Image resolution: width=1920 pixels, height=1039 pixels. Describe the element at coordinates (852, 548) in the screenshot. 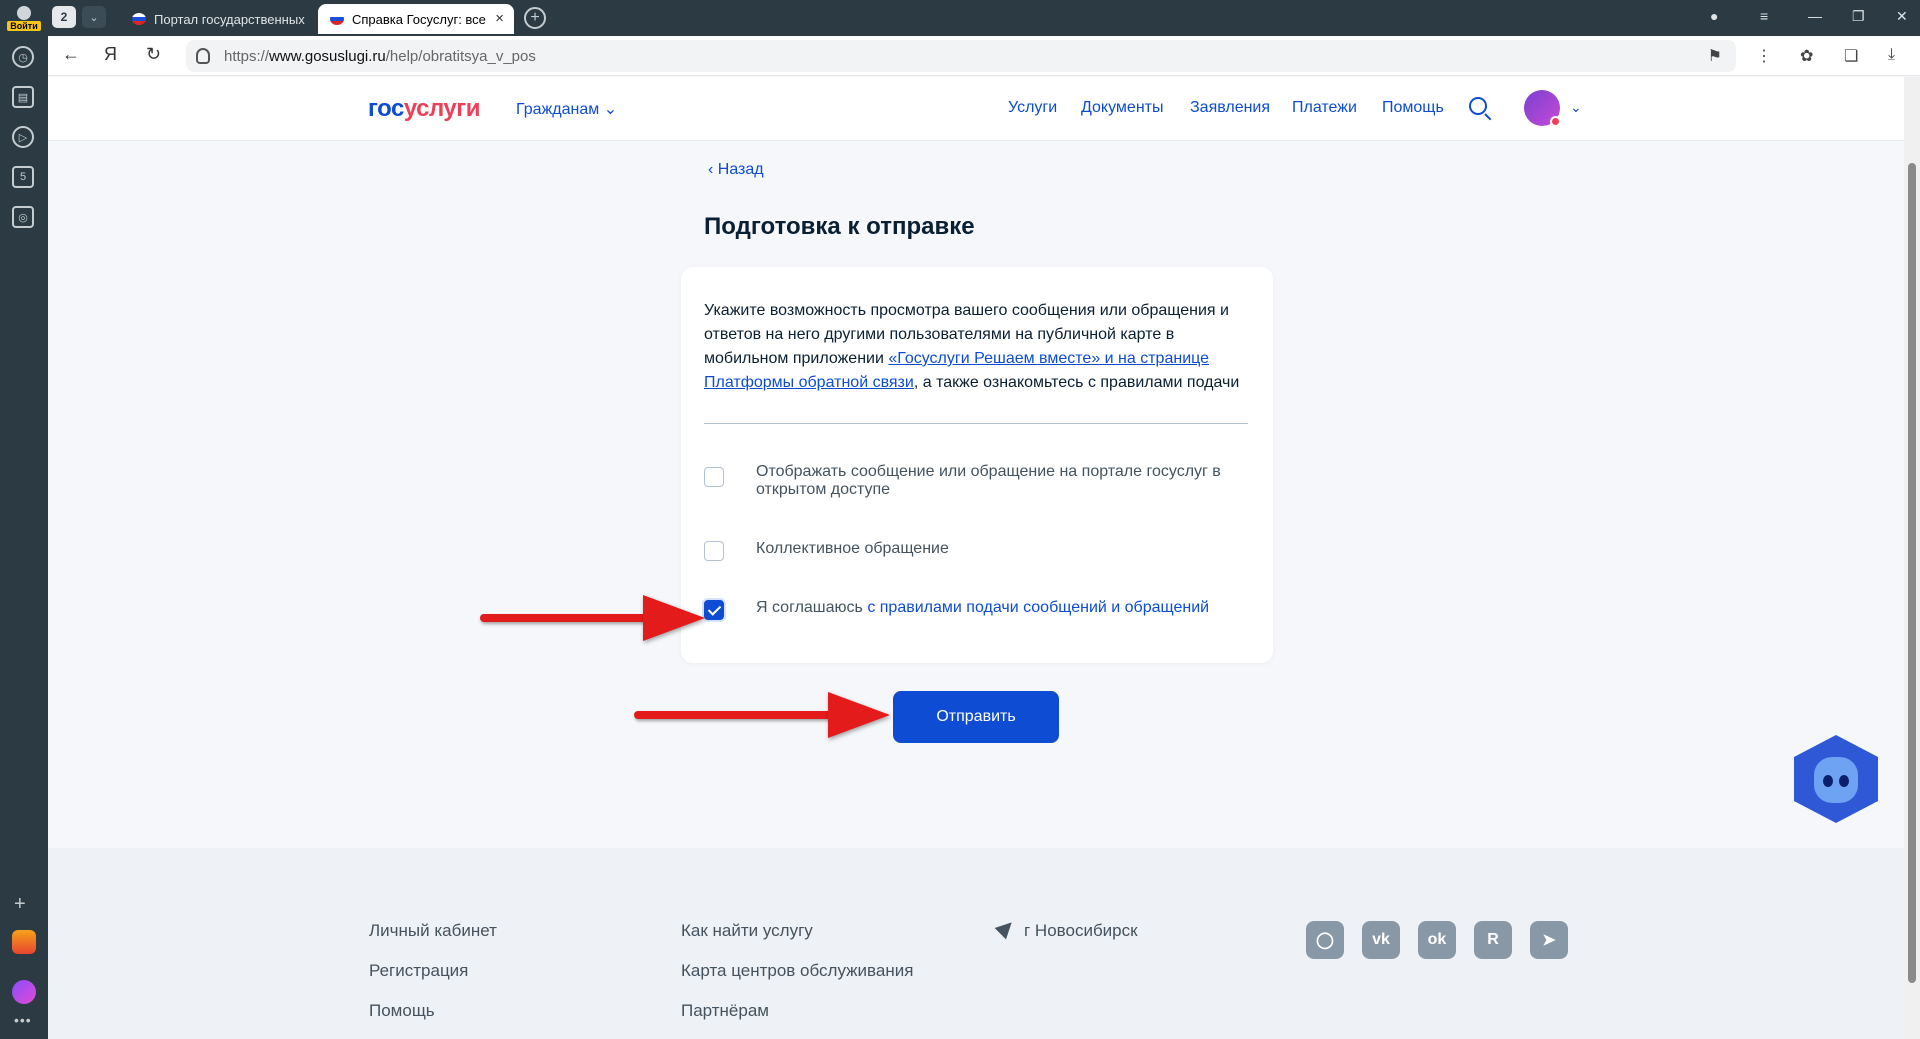

I see `checkbox-label: Коллективное обращение` at that location.